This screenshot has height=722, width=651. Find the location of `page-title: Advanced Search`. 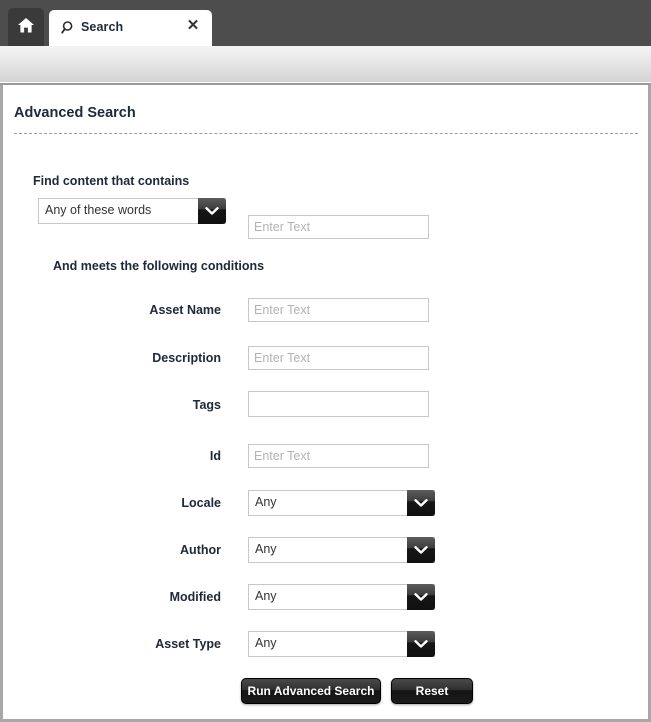

page-title: Advanced Search is located at coordinates (75, 113).